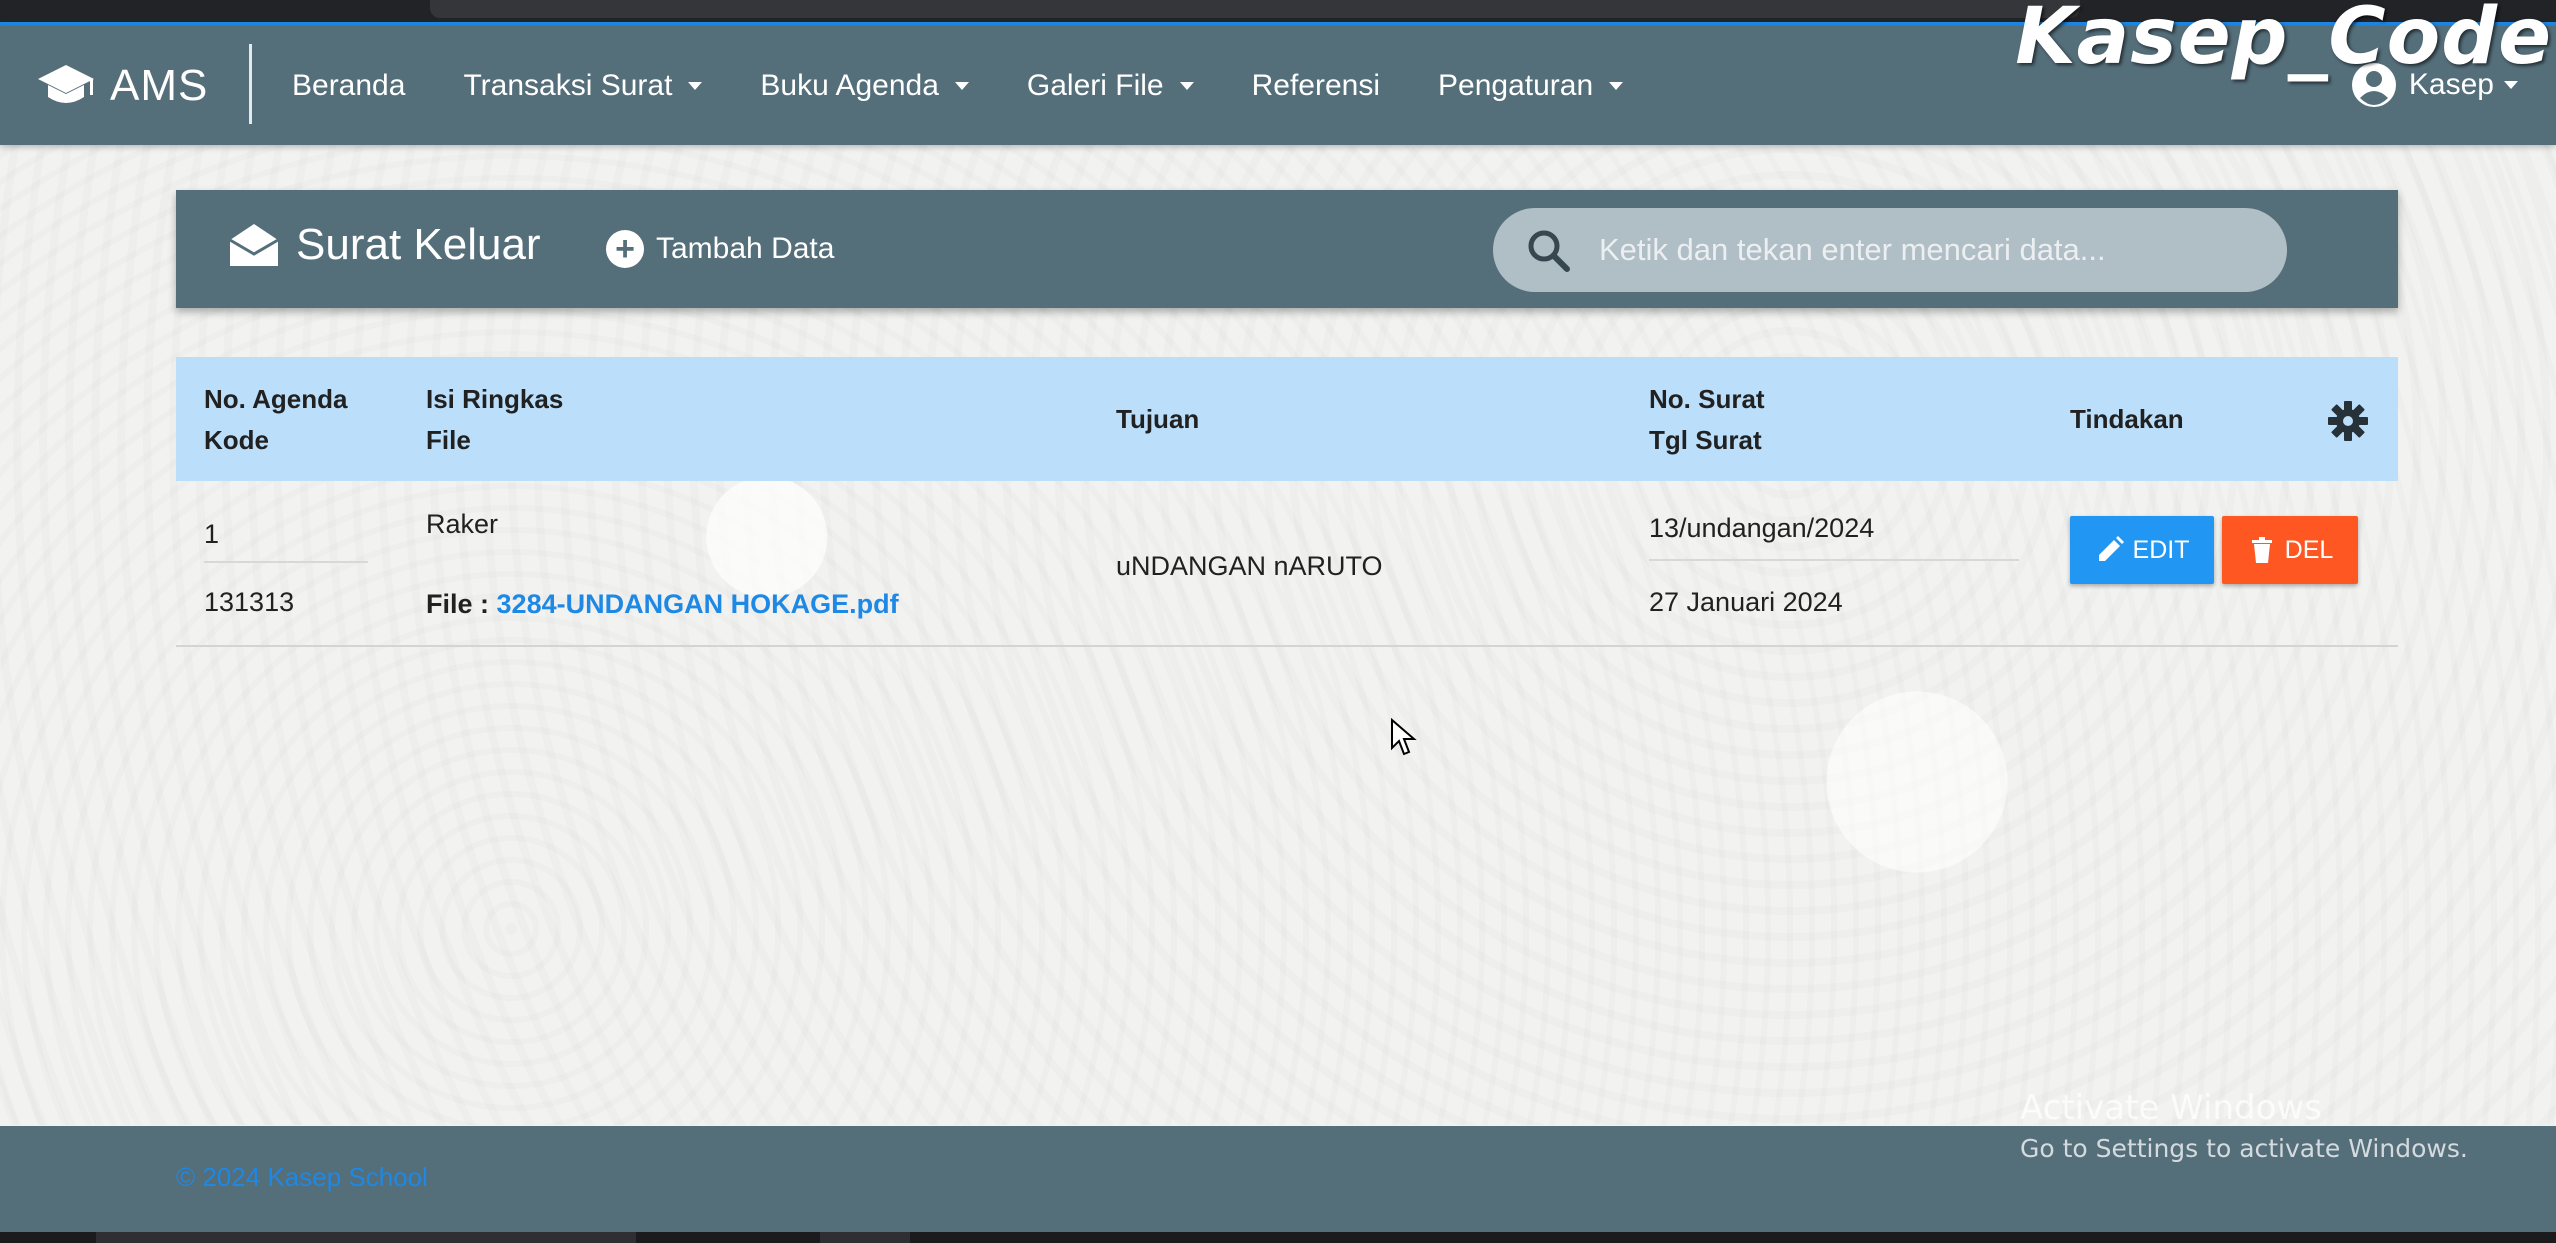  Describe the element at coordinates (698, 604) in the screenshot. I see `file-link: 3284-UNDANGAN HOKAGE.pdf` at that location.